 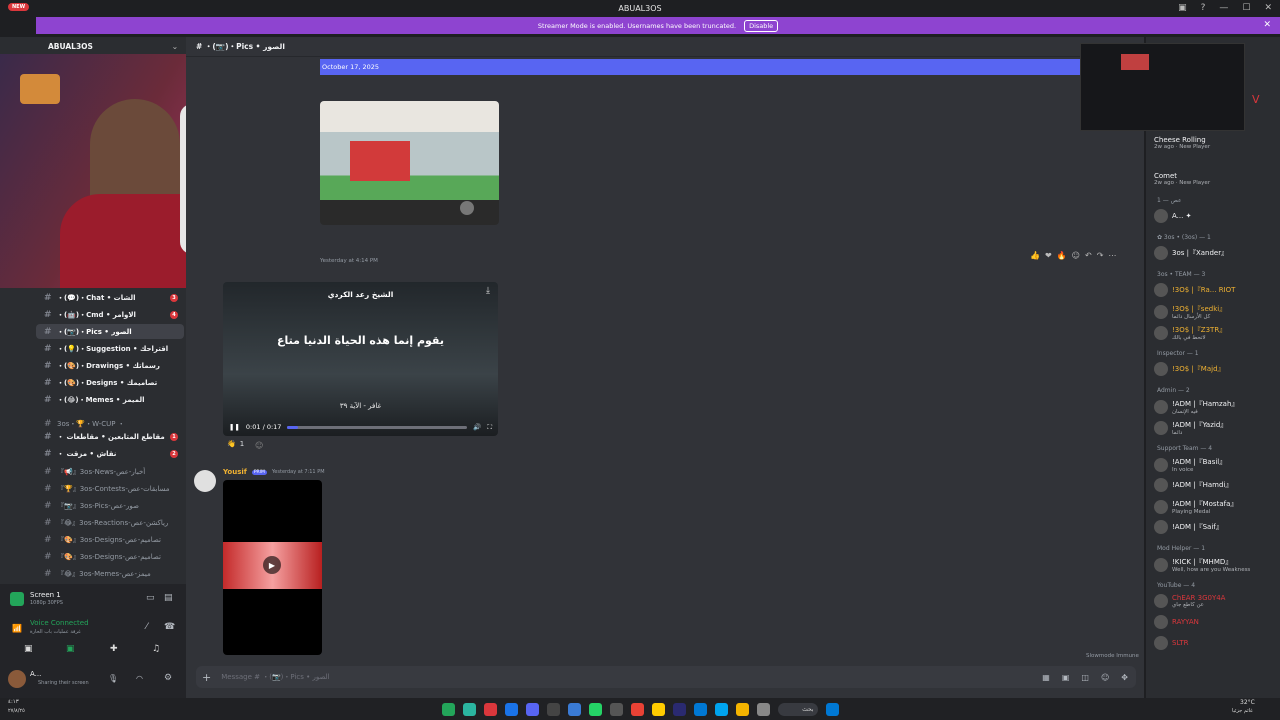 I want to click on more-icon: ⋯, so click(x=1112, y=255).